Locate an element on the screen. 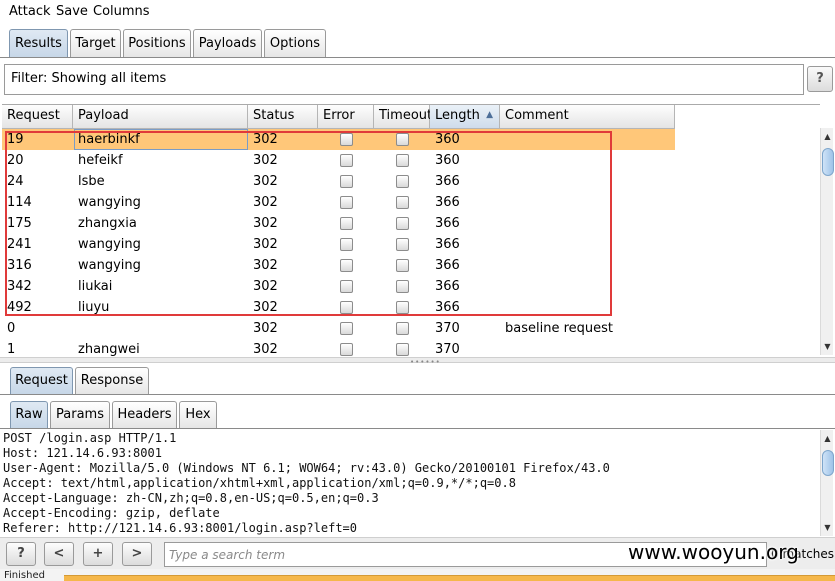 The image size is (835, 581). tab-divider is located at coordinates (417, 57).